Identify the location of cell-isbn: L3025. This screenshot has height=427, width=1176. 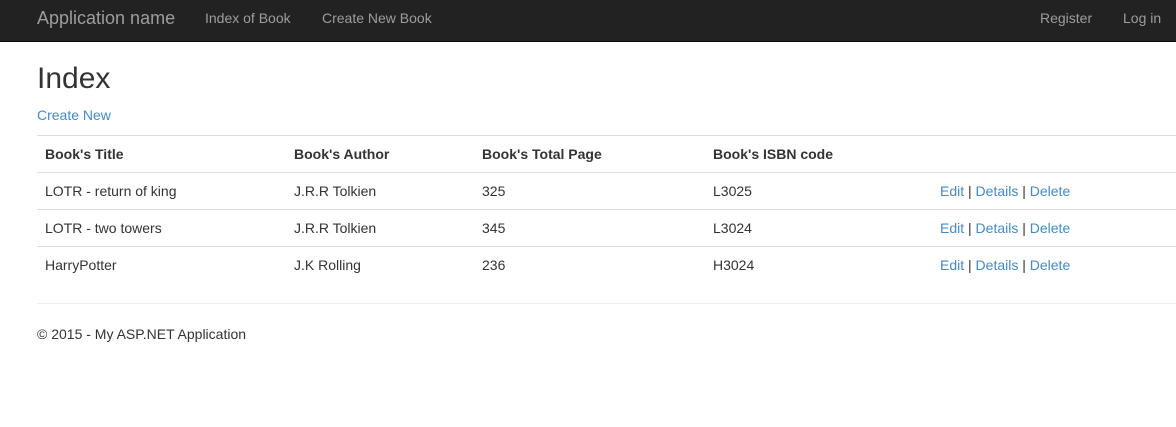
(818, 191).